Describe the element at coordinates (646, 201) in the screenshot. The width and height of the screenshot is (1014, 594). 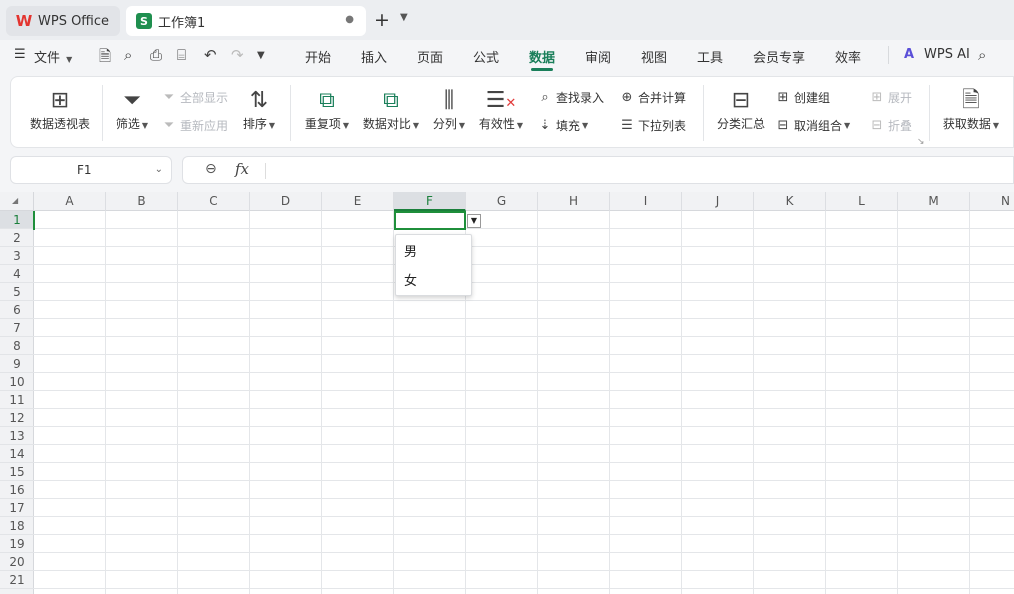
I see `column-header-i: I` at that location.